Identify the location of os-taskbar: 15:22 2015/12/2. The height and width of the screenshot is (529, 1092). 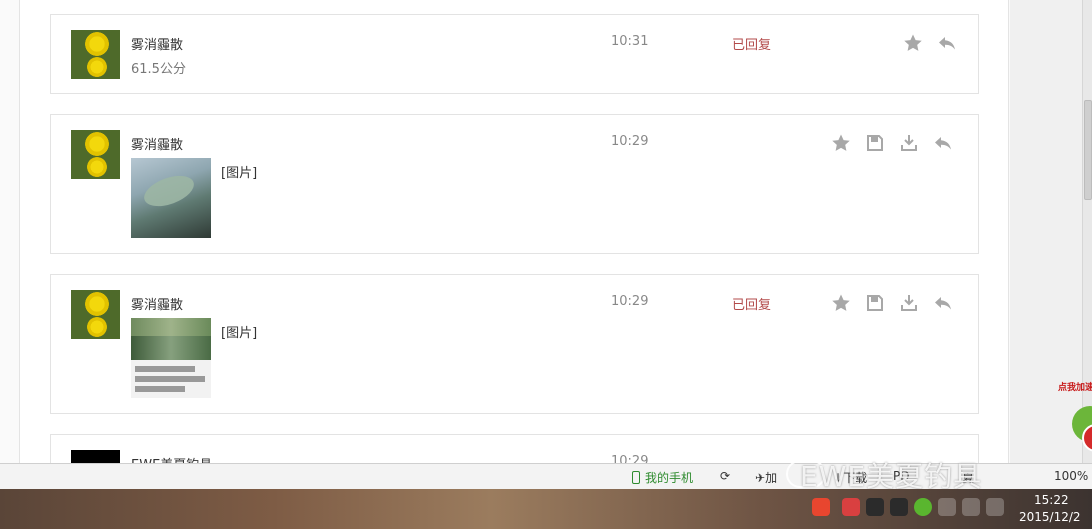
(546, 509).